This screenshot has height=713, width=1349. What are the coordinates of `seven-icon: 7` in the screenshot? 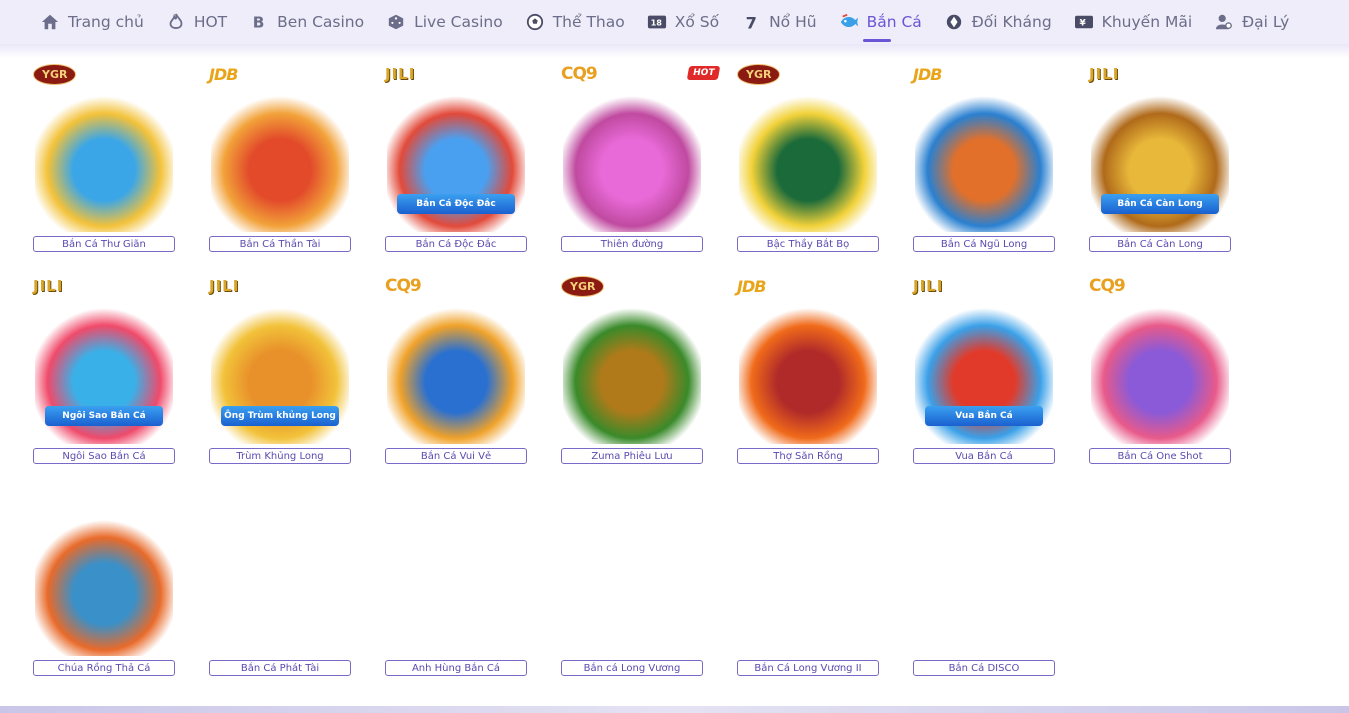 It's located at (751, 22).